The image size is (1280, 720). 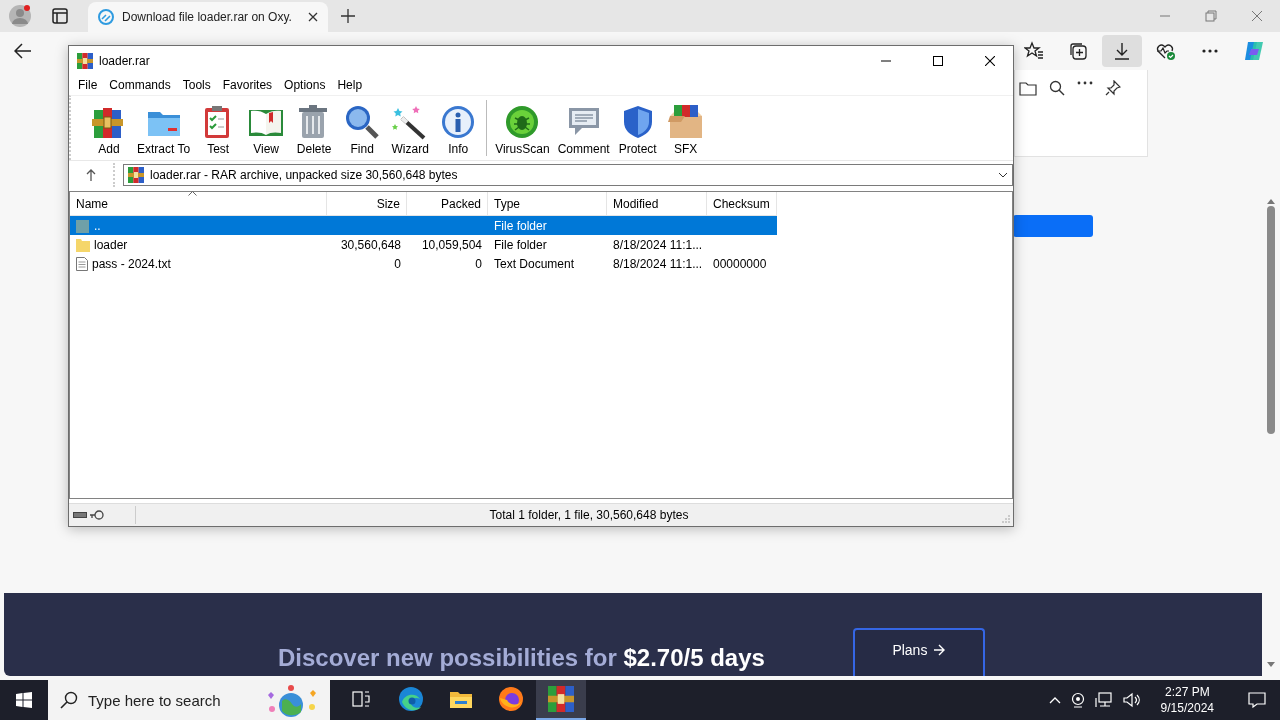 I want to click on menu-item: Help, so click(x=350, y=85).